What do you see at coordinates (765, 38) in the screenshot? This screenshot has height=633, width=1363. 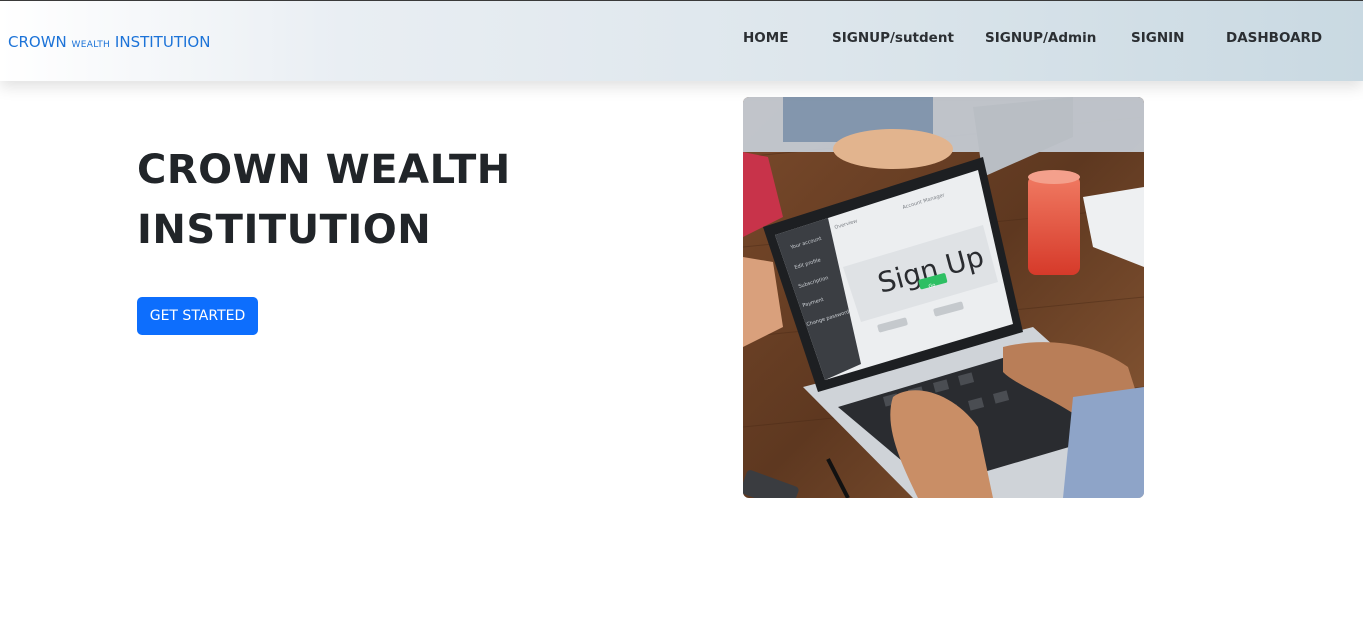 I see `nav-link-home: HOME` at bounding box center [765, 38].